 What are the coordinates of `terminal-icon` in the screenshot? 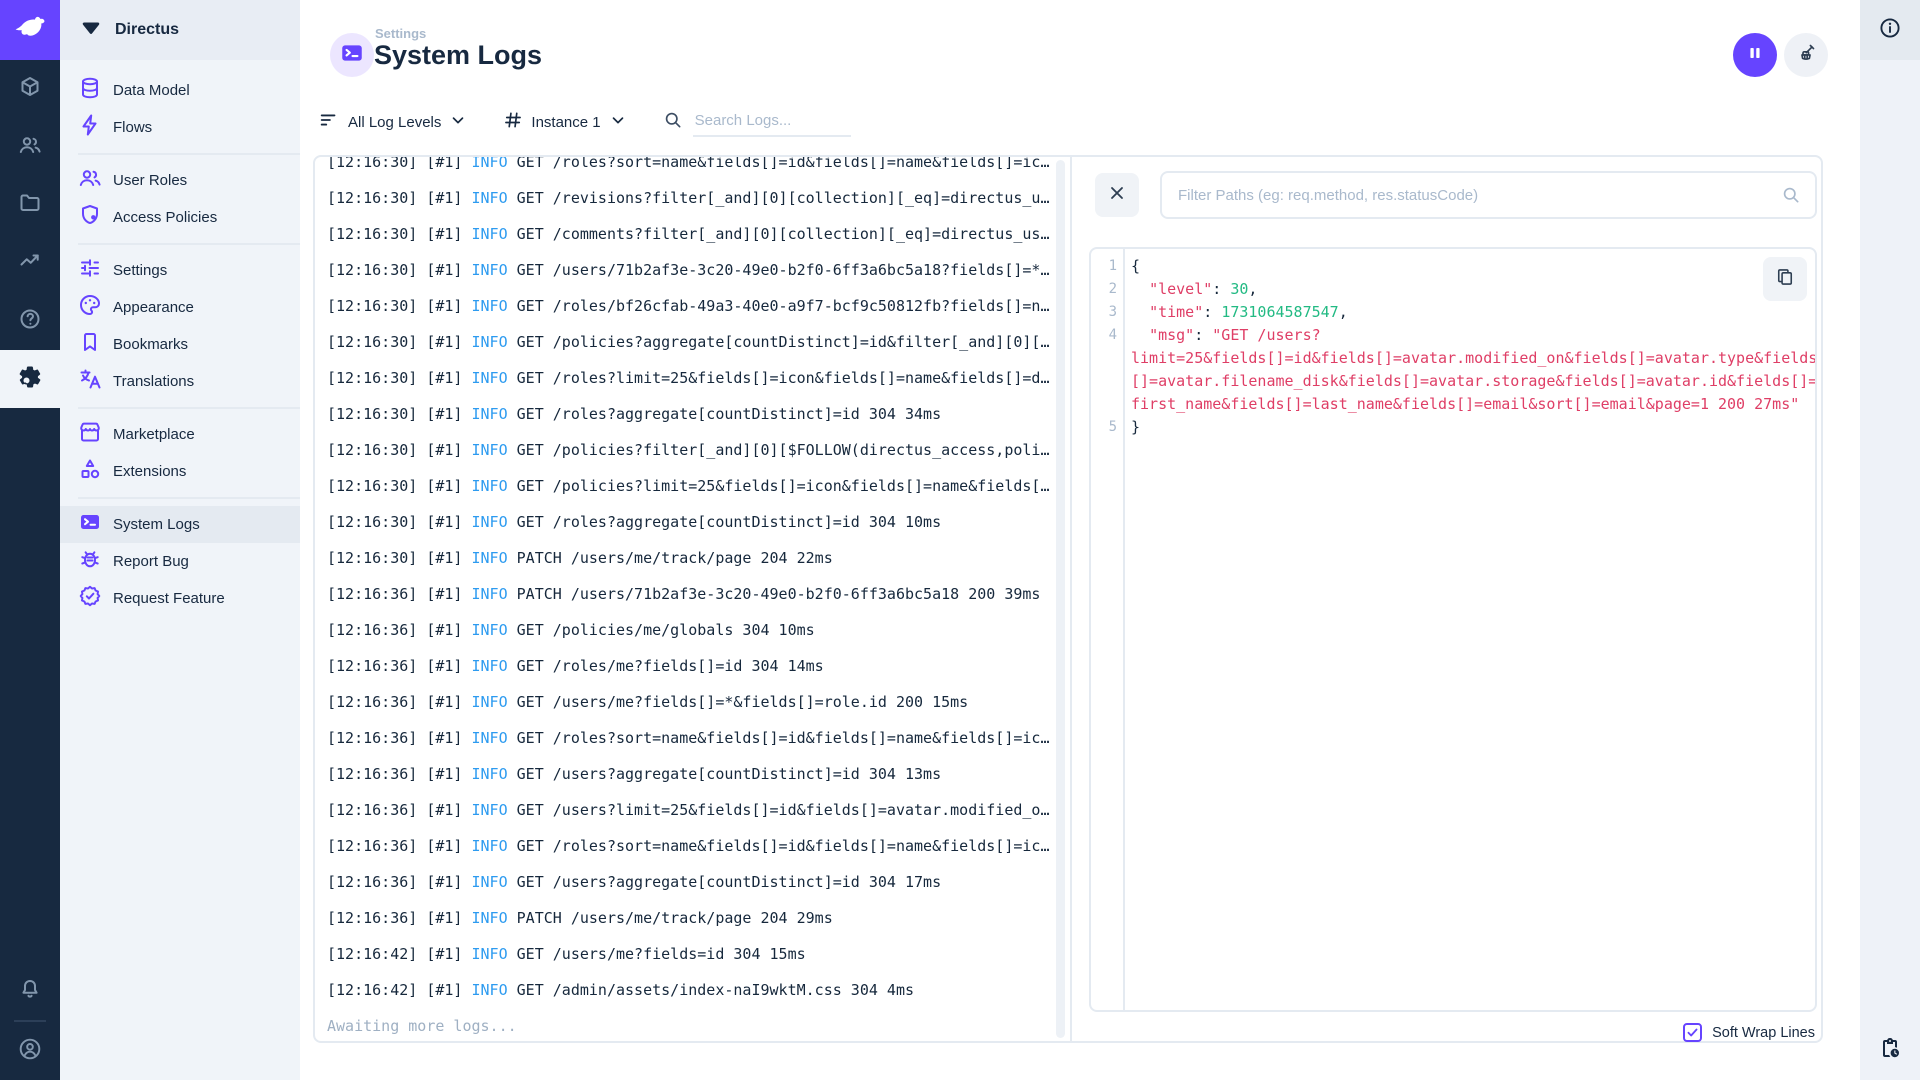 It's located at (352, 55).